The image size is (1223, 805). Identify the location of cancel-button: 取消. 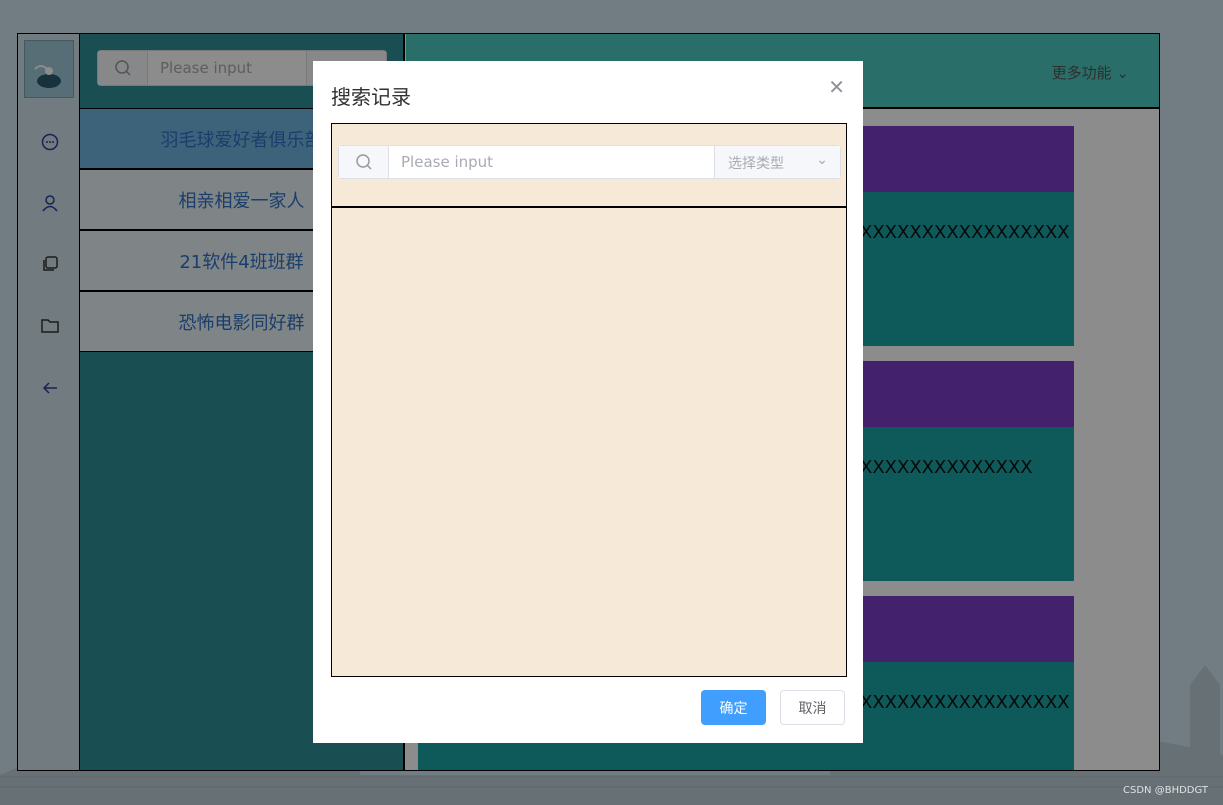
(812, 707).